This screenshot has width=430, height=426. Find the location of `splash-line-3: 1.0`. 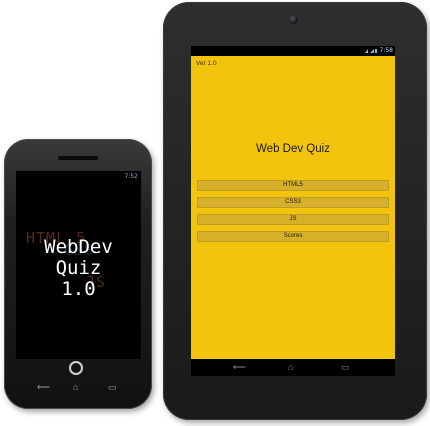

splash-line-3: 1.0 is located at coordinates (78, 289).